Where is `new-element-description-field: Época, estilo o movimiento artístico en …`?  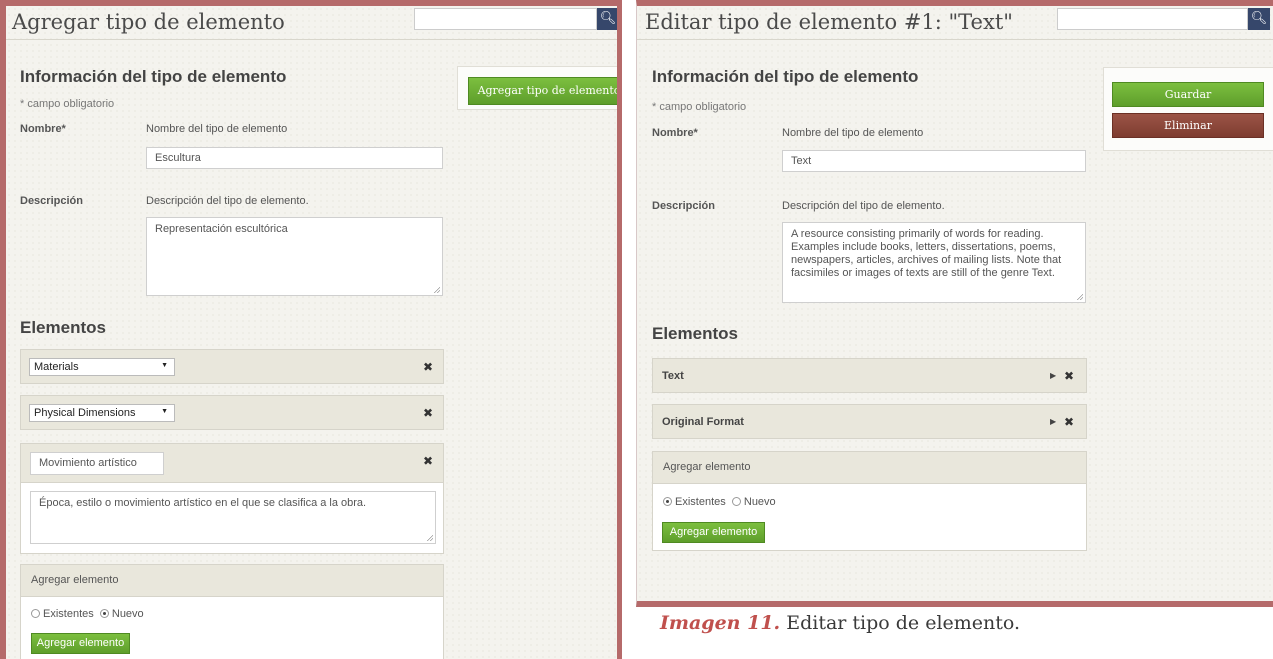
new-element-description-field: Época, estilo o movimiento artístico en … is located at coordinates (233, 517).